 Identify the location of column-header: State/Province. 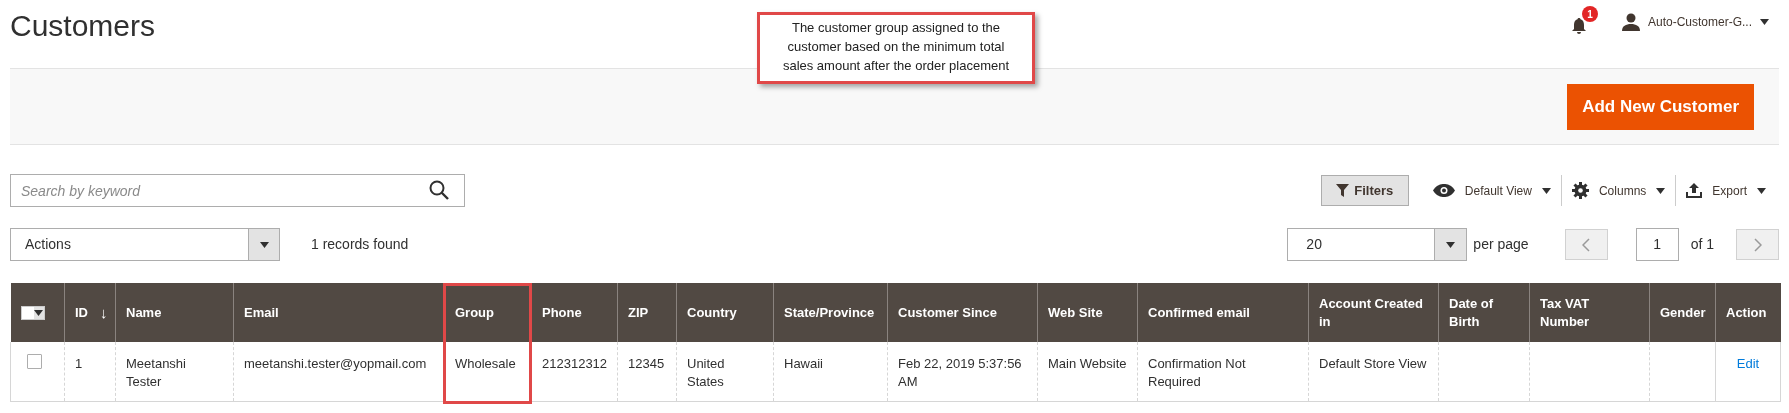
(830, 312).